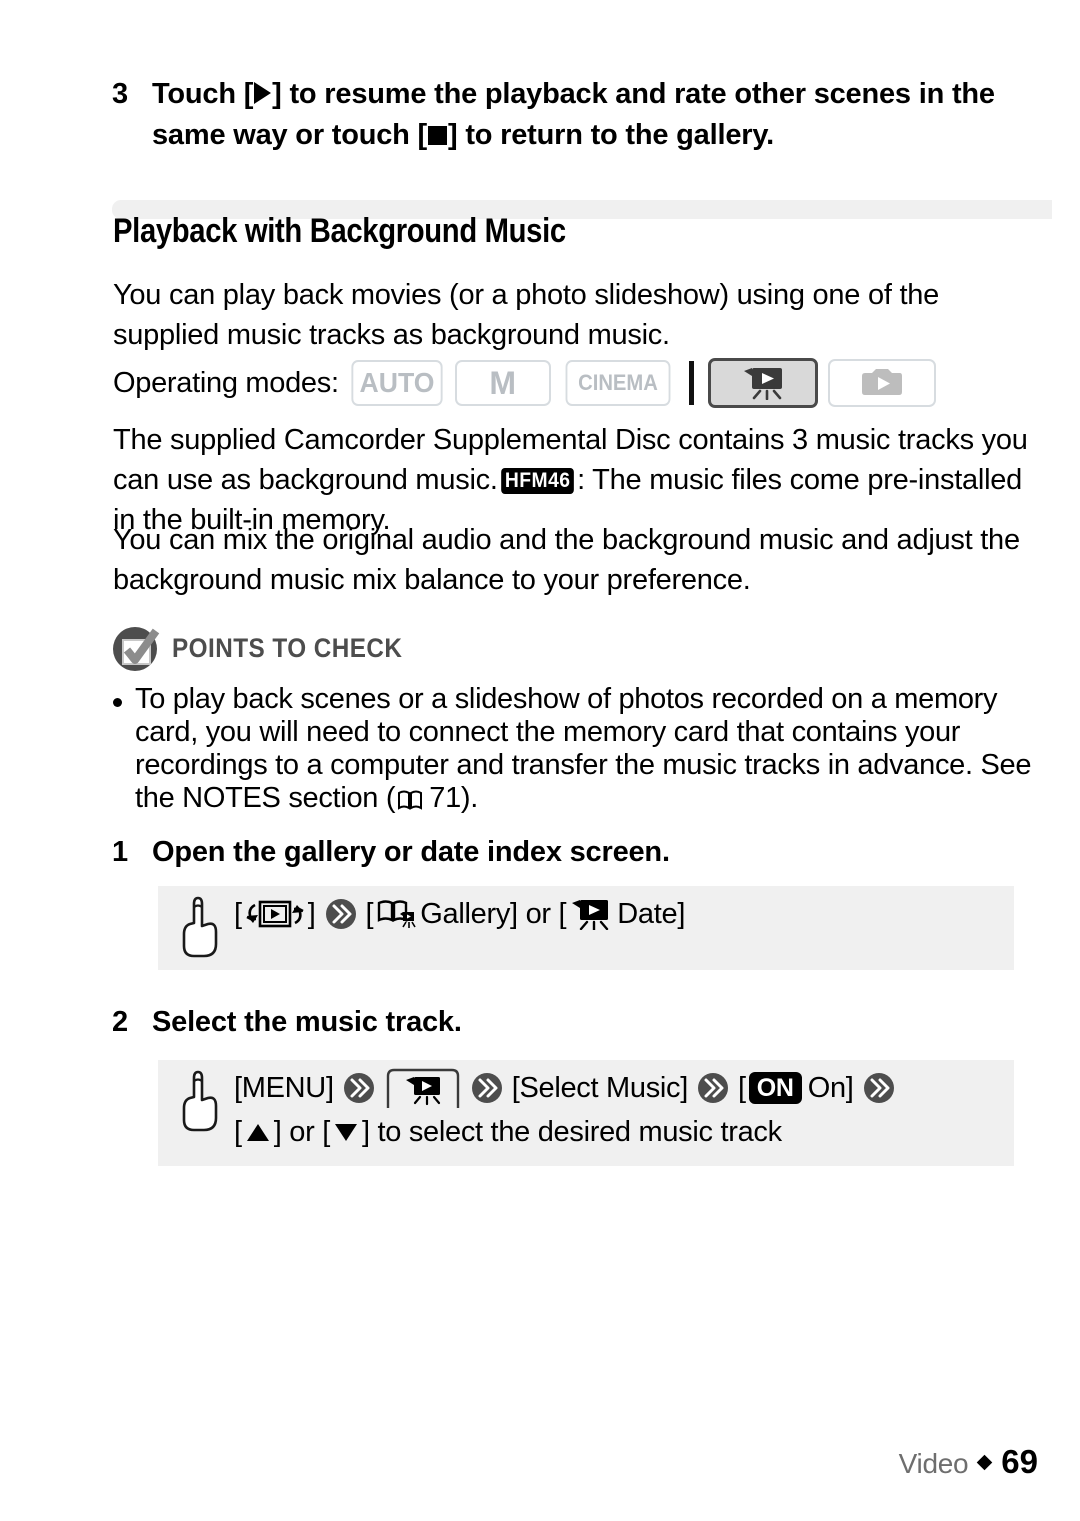 The image size is (1080, 1521). I want to click on select-music-label: [Select Music], so click(600, 1088).